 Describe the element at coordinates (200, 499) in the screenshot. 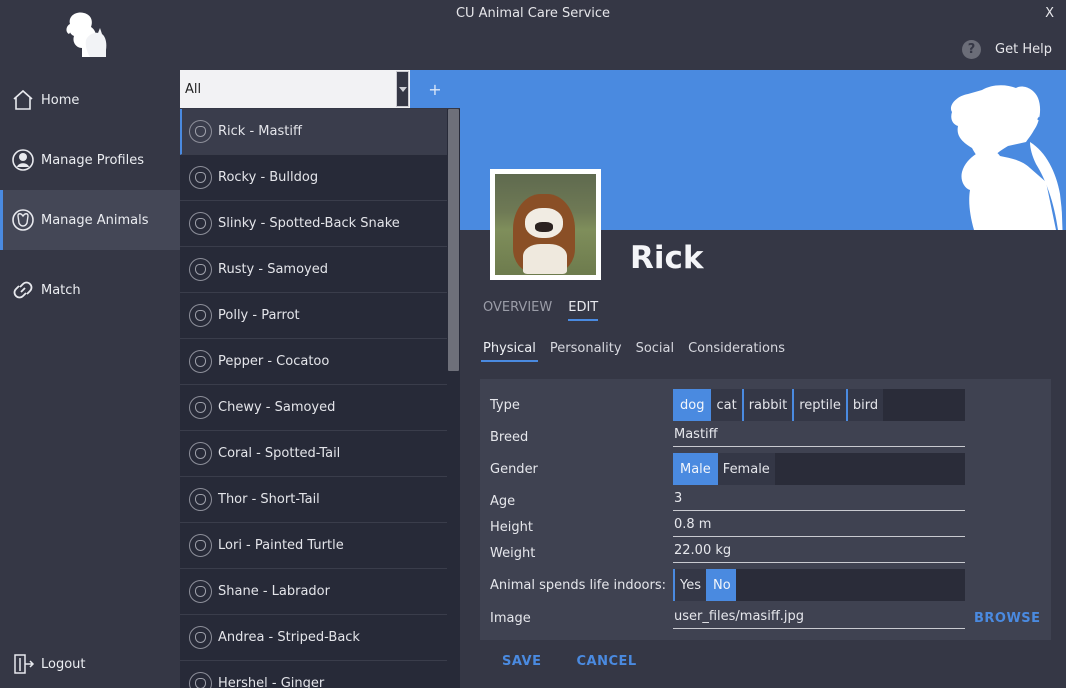

I see `rabbit-icon` at that location.